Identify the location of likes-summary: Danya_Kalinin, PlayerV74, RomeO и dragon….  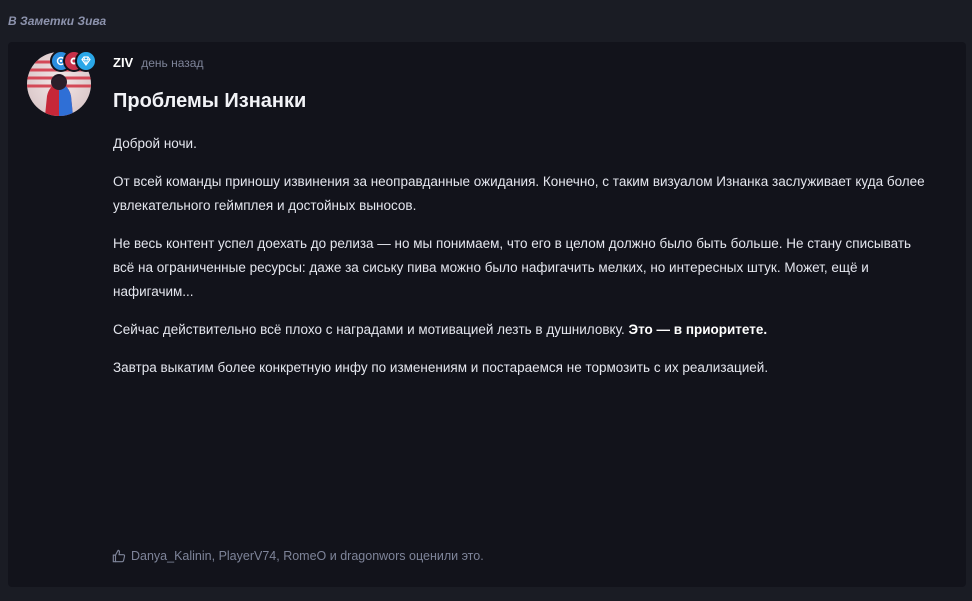
(298, 556).